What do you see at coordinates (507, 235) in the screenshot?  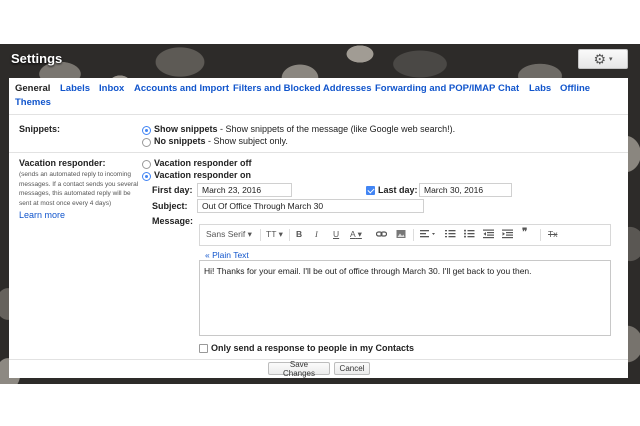 I see `indent-more-icon` at bounding box center [507, 235].